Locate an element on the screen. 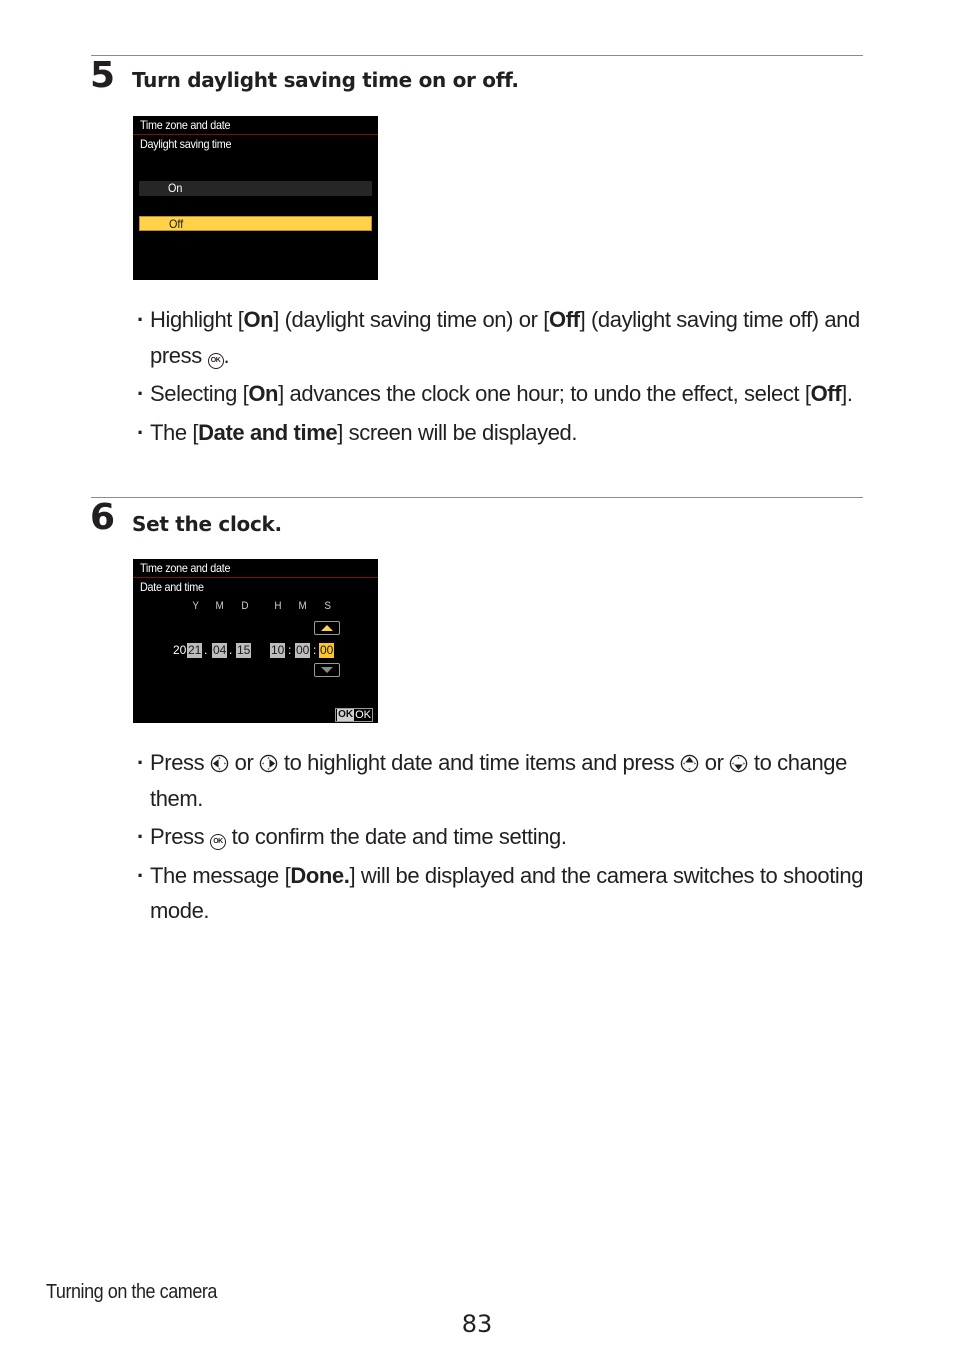  step-number: 6 is located at coordinates (103, 517).